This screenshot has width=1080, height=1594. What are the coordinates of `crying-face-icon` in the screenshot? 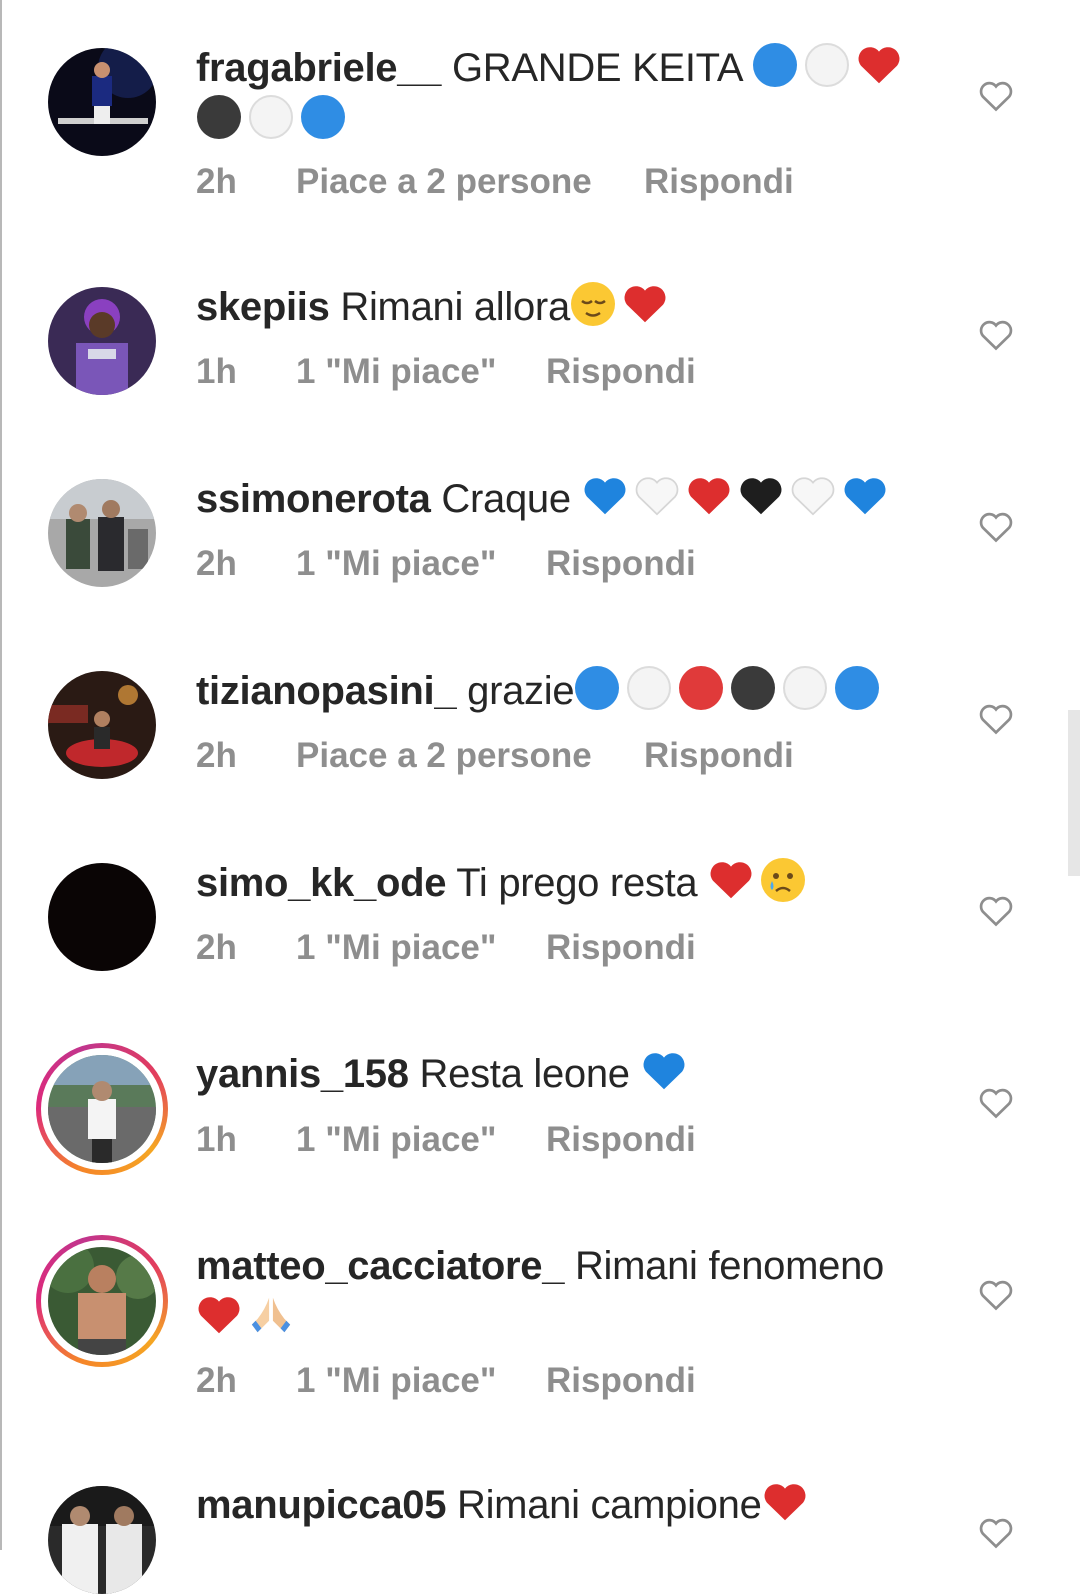 It's located at (783, 880).